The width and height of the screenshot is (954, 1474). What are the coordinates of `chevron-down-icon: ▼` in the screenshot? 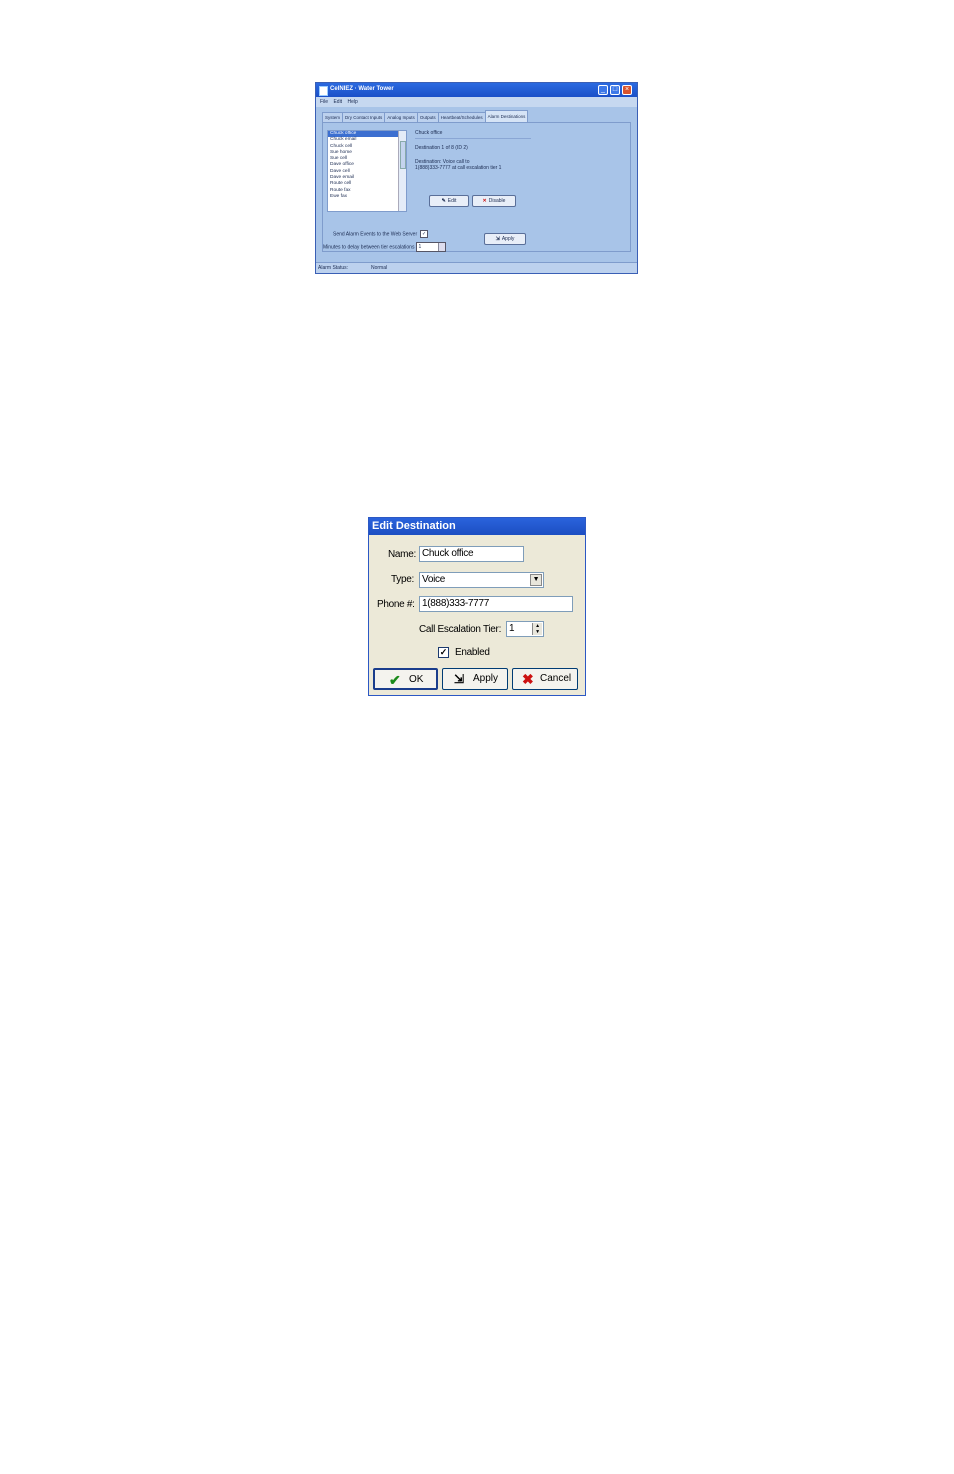 It's located at (536, 579).